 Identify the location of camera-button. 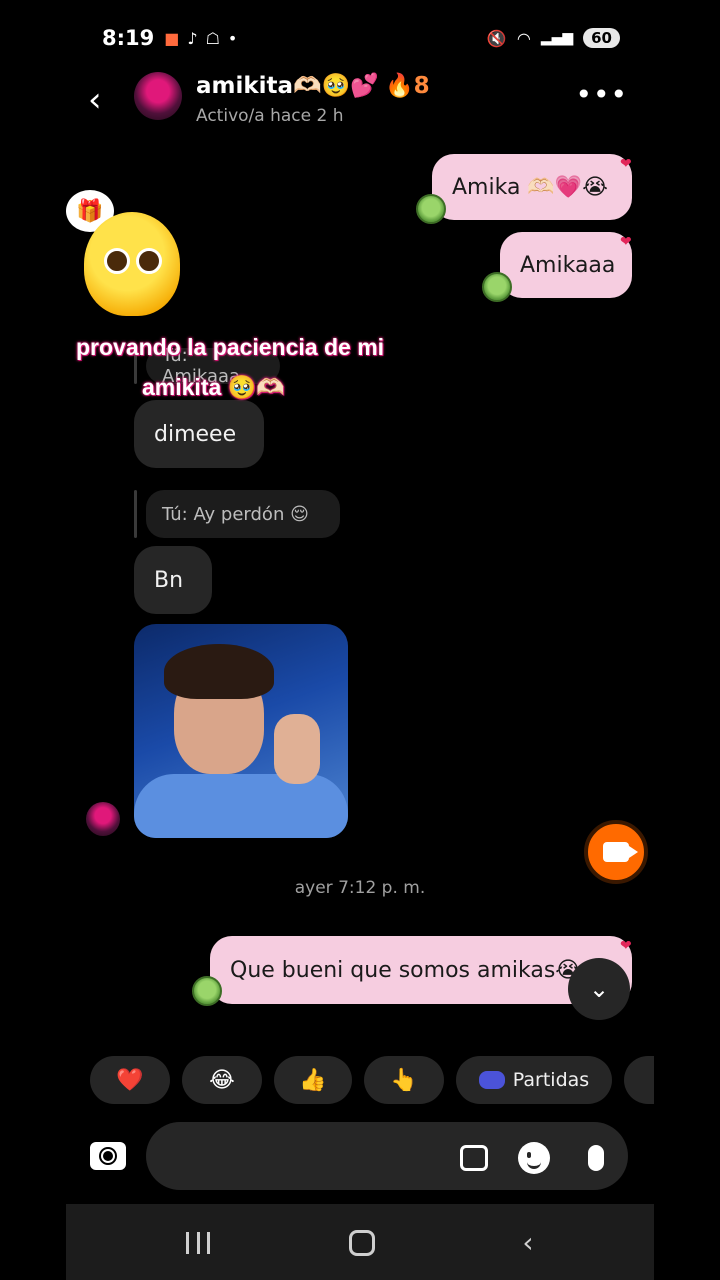
(108, 1156).